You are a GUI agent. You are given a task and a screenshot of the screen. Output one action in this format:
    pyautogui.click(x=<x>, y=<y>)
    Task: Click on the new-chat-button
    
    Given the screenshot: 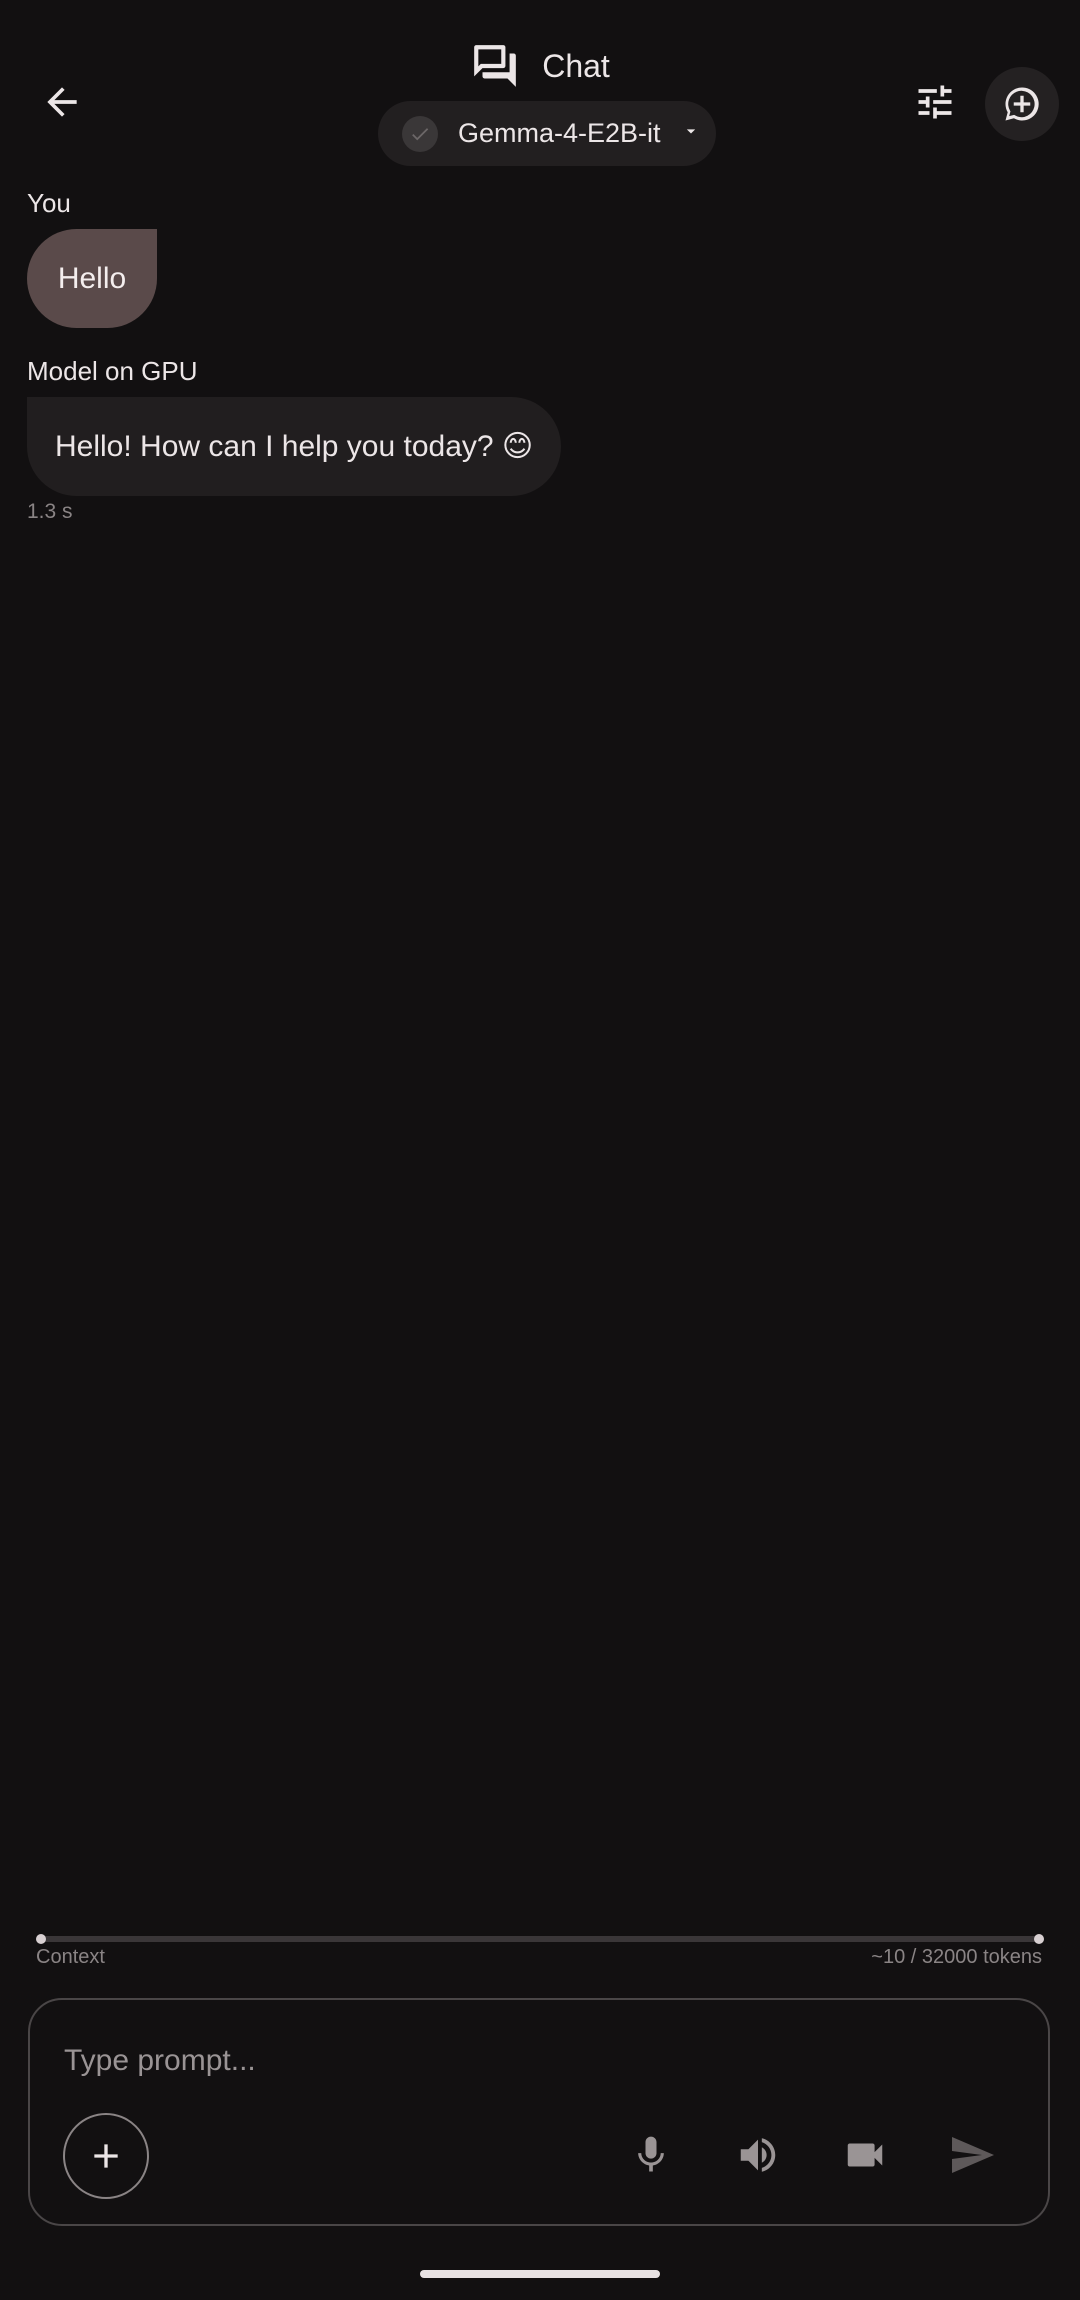 What is the action you would take?
    pyautogui.click(x=1022, y=104)
    